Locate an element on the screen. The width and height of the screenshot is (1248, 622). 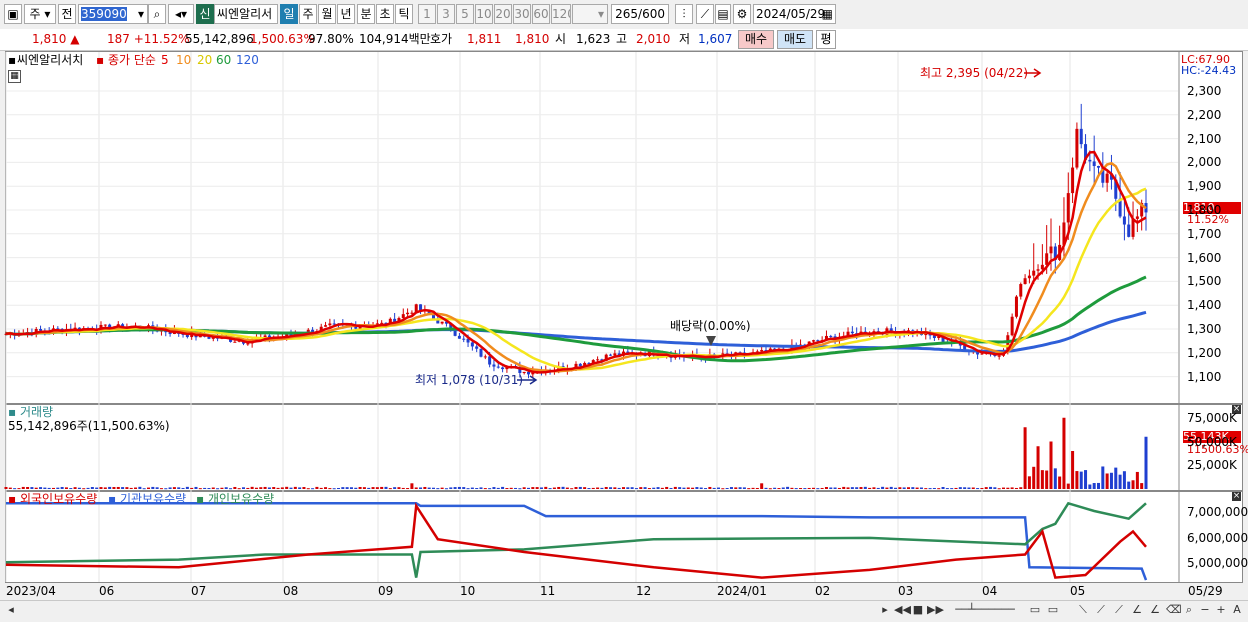
zoom-icon: ⌕ is located at coordinates (1189, 610).